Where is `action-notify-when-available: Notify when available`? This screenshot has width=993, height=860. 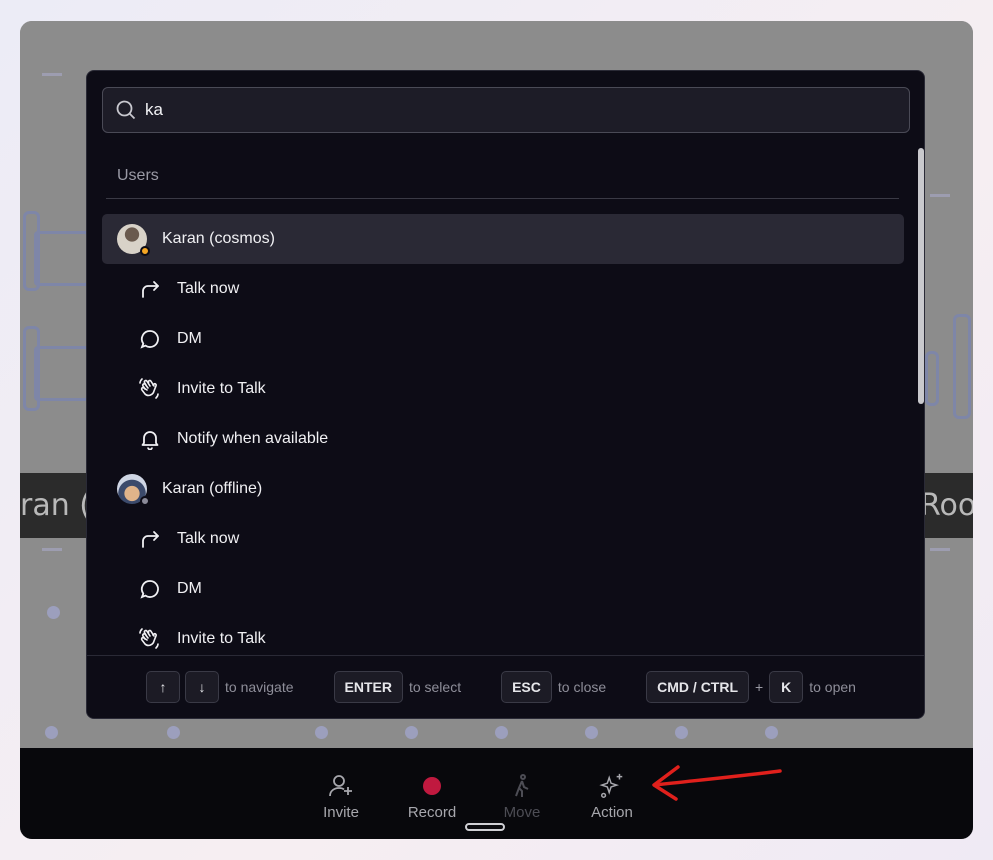
action-notify-when-available: Notify when available is located at coordinates (503, 439).